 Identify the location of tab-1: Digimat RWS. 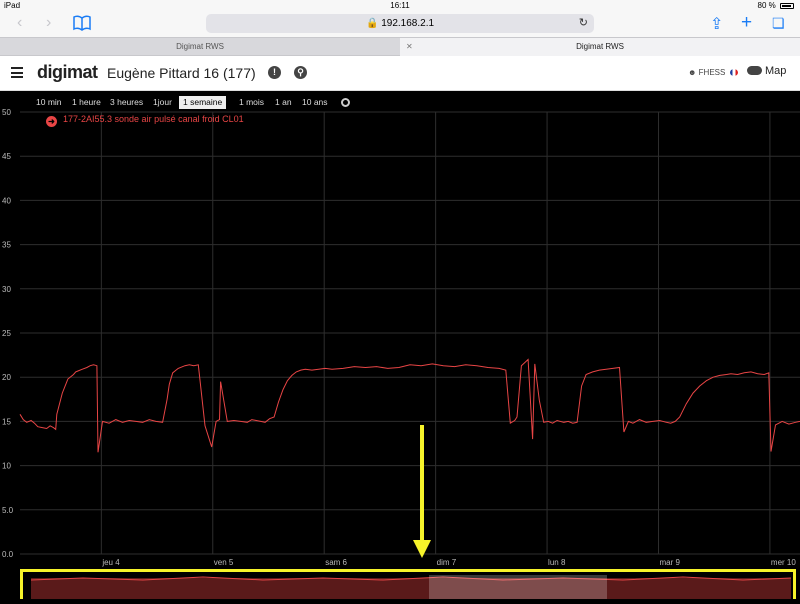
(200, 47).